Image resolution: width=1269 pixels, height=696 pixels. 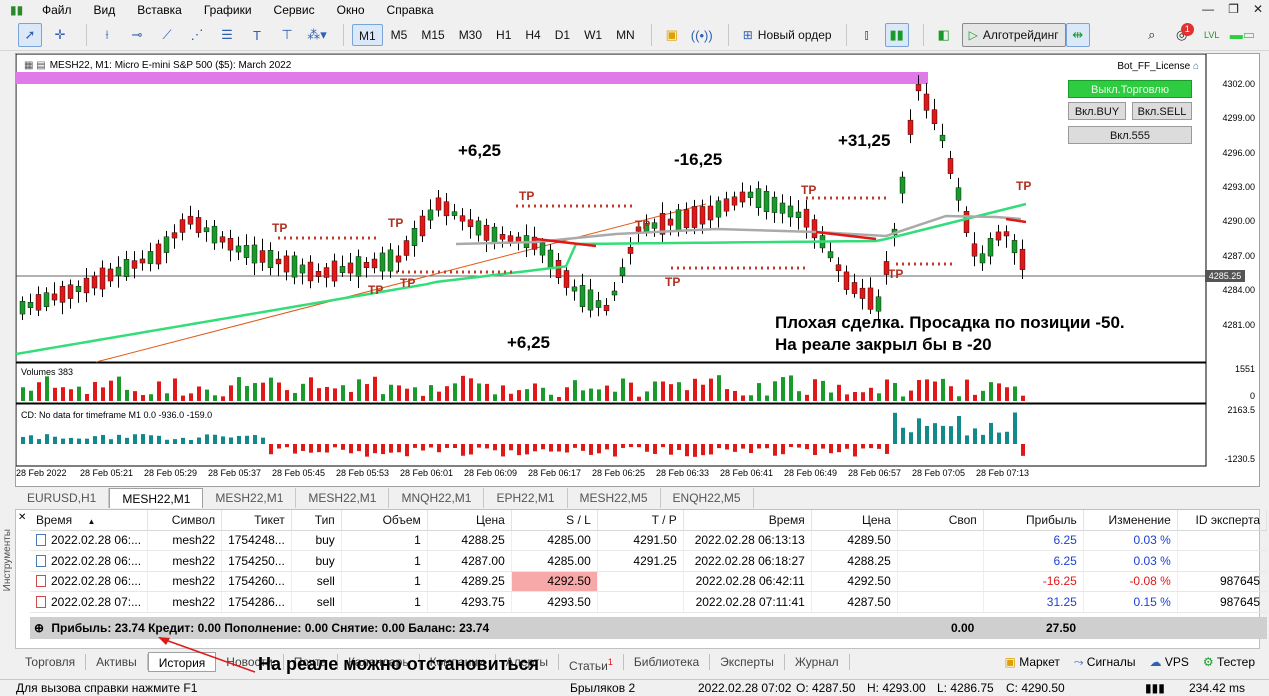 What do you see at coordinates (625, 35) in the screenshot?
I see `tf-mn: MN` at bounding box center [625, 35].